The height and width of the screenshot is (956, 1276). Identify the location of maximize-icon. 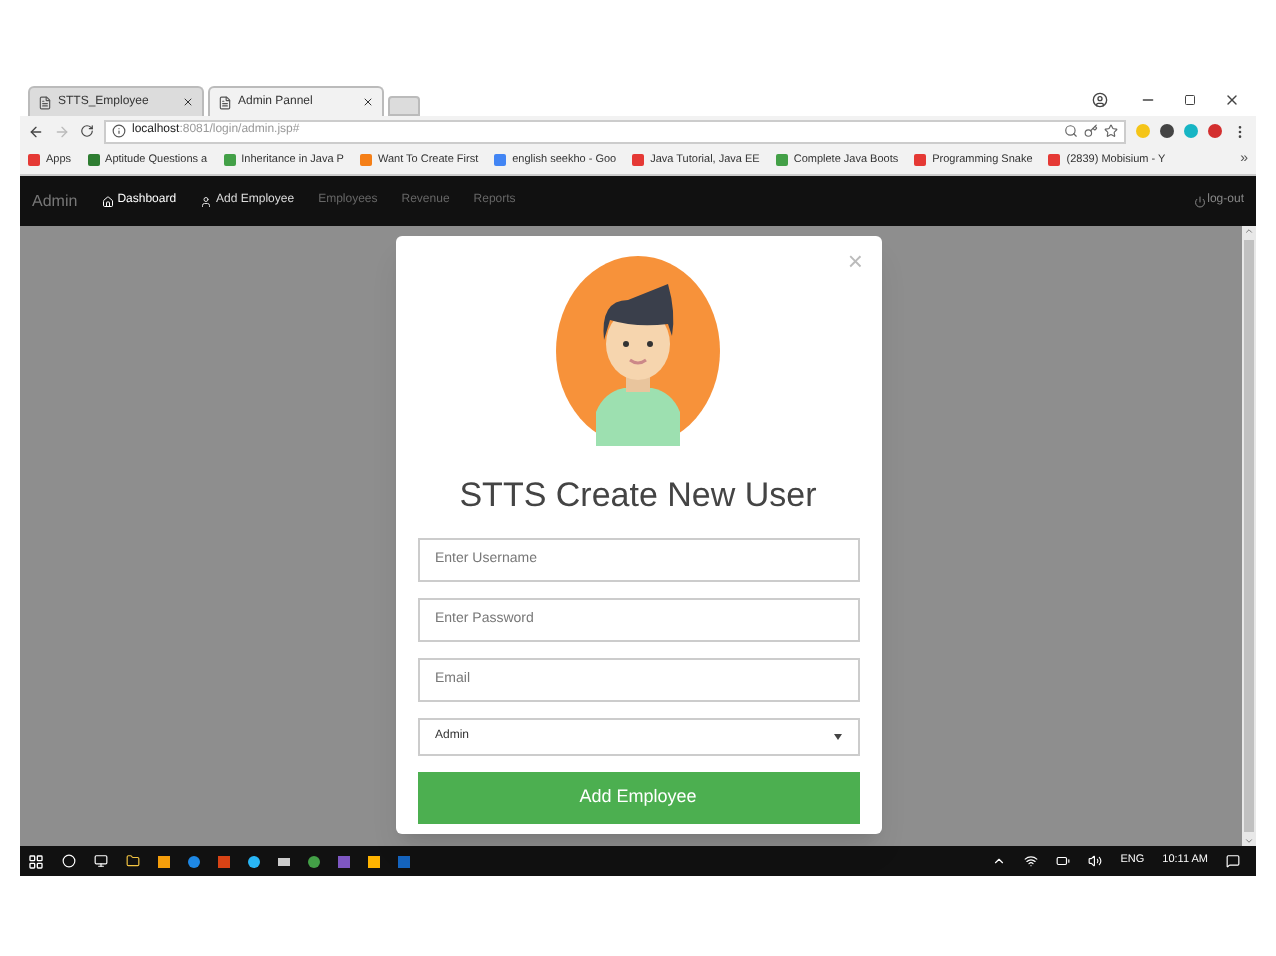
(1190, 100).